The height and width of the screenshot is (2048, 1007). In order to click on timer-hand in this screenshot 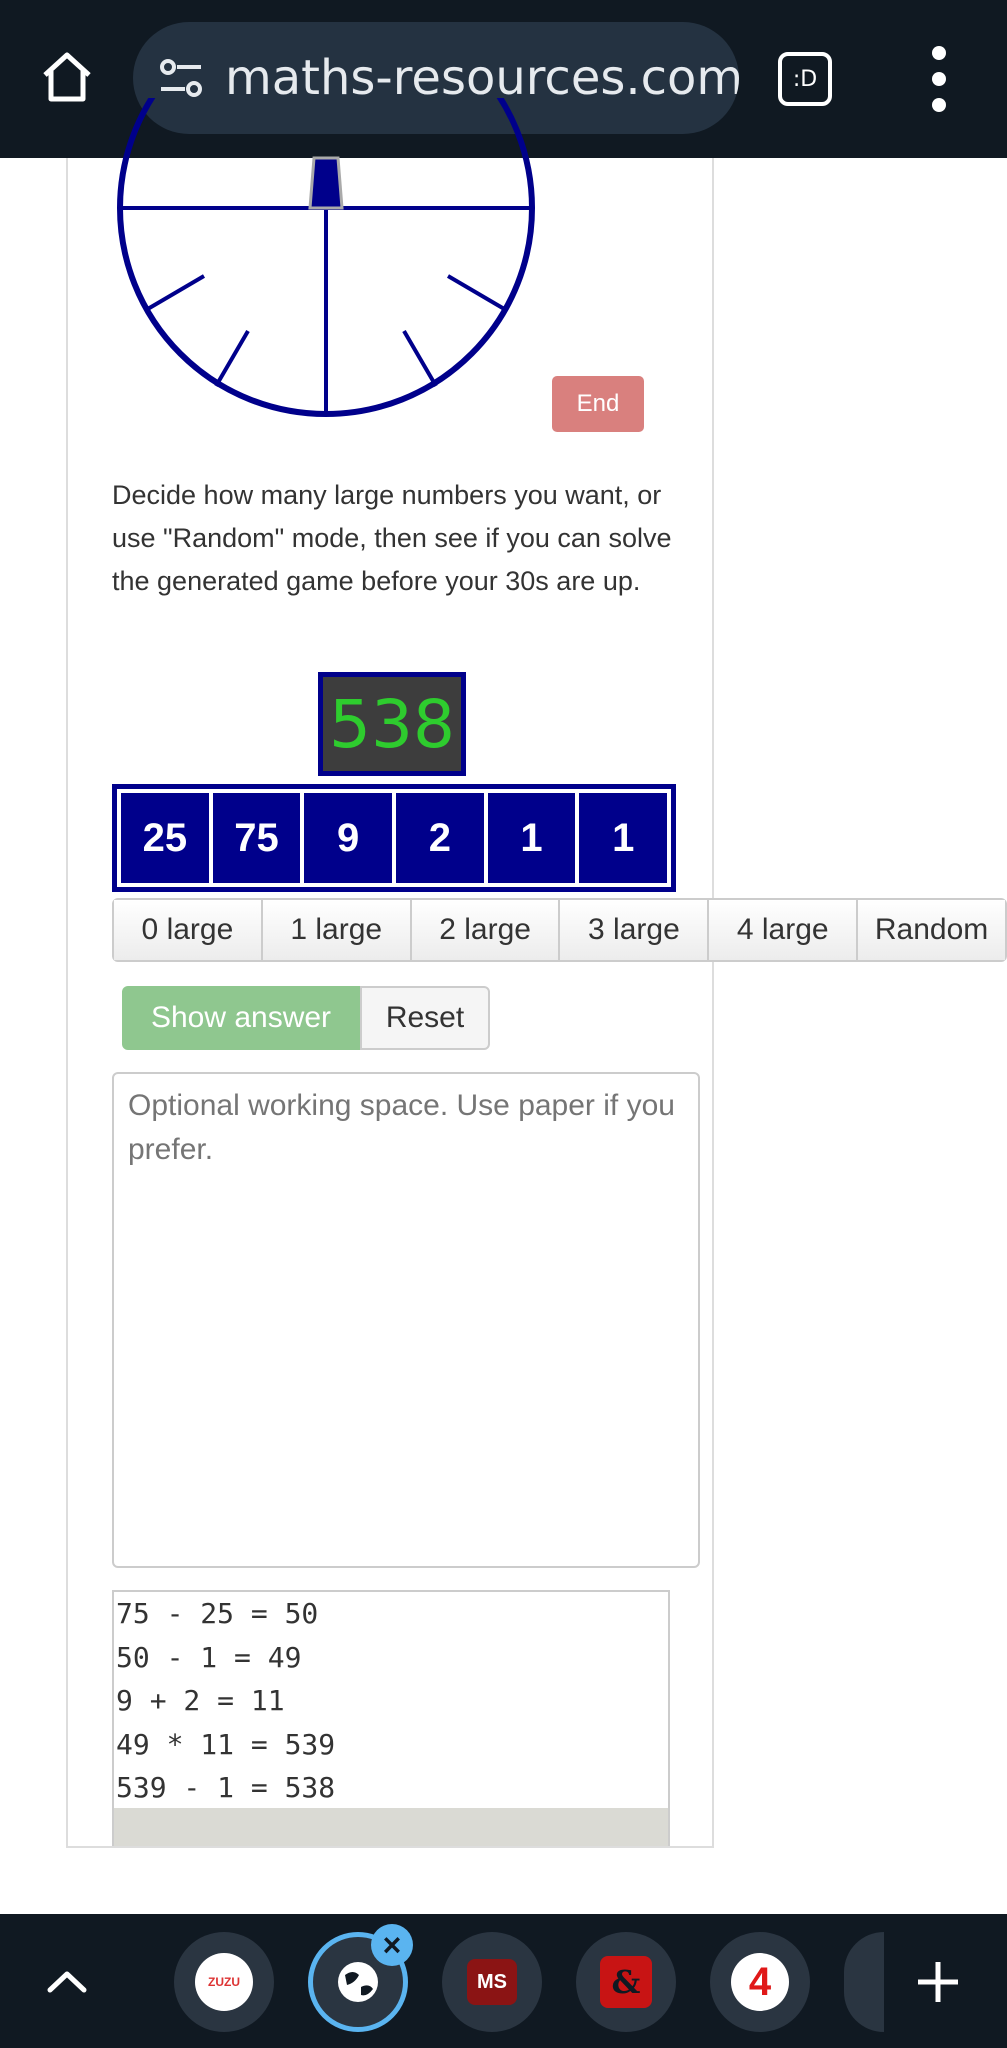, I will do `click(326, 183)`.